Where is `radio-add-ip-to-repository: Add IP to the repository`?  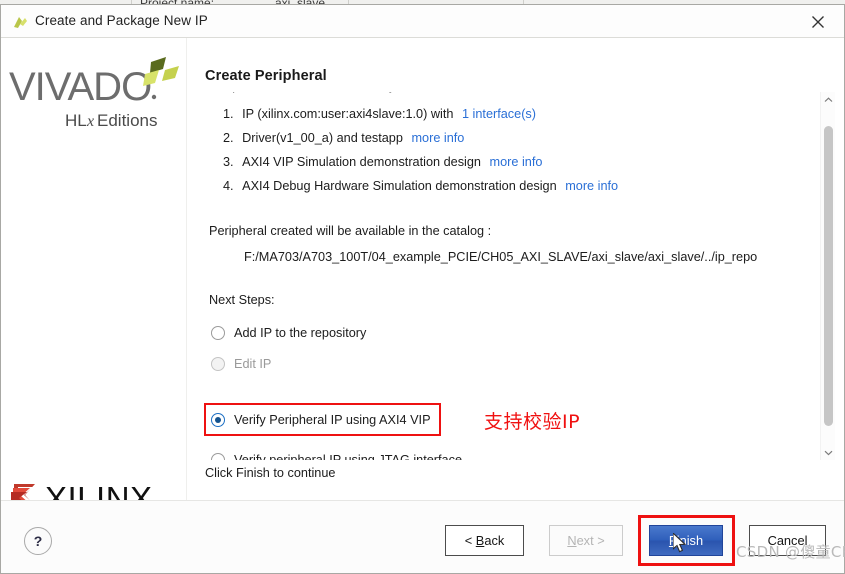
radio-add-ip-to-repository: Add IP to the repository is located at coordinates (288, 333).